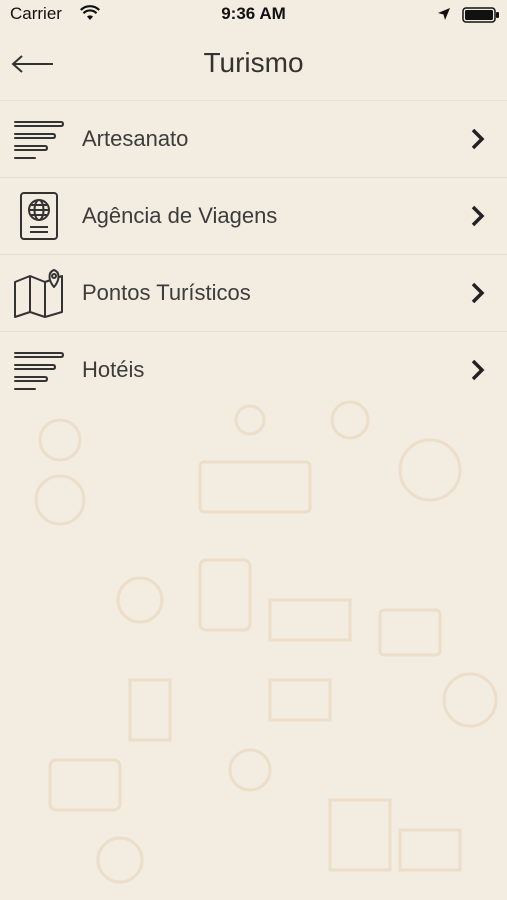 This screenshot has height=900, width=507. Describe the element at coordinates (253, 62) in the screenshot. I see `page-title: Turismo` at that location.